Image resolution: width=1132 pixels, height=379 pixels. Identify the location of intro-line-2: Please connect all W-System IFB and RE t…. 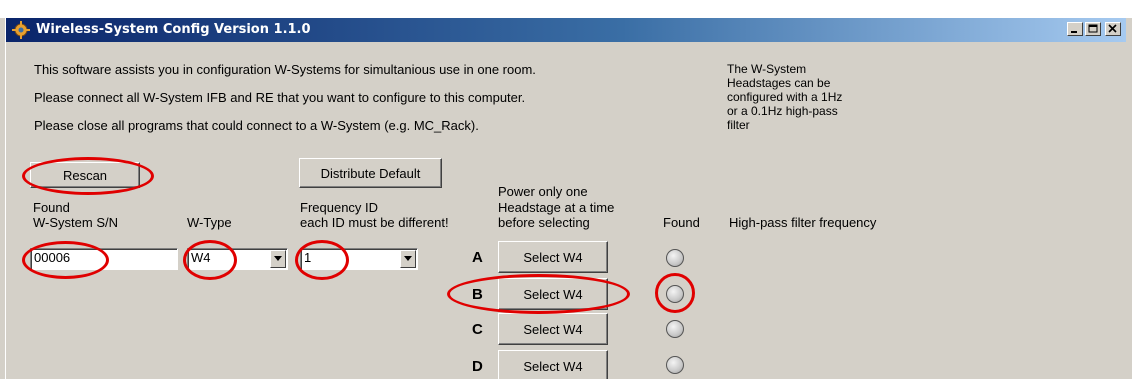
(280, 97).